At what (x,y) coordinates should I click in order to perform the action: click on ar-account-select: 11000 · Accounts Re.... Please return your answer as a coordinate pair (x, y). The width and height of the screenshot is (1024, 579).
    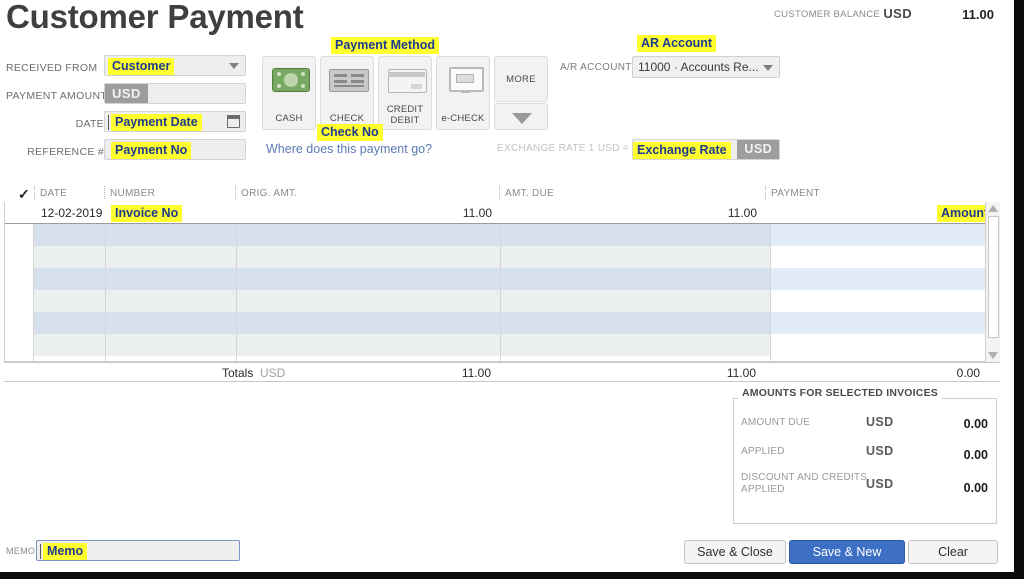
    Looking at the image, I should click on (706, 67).